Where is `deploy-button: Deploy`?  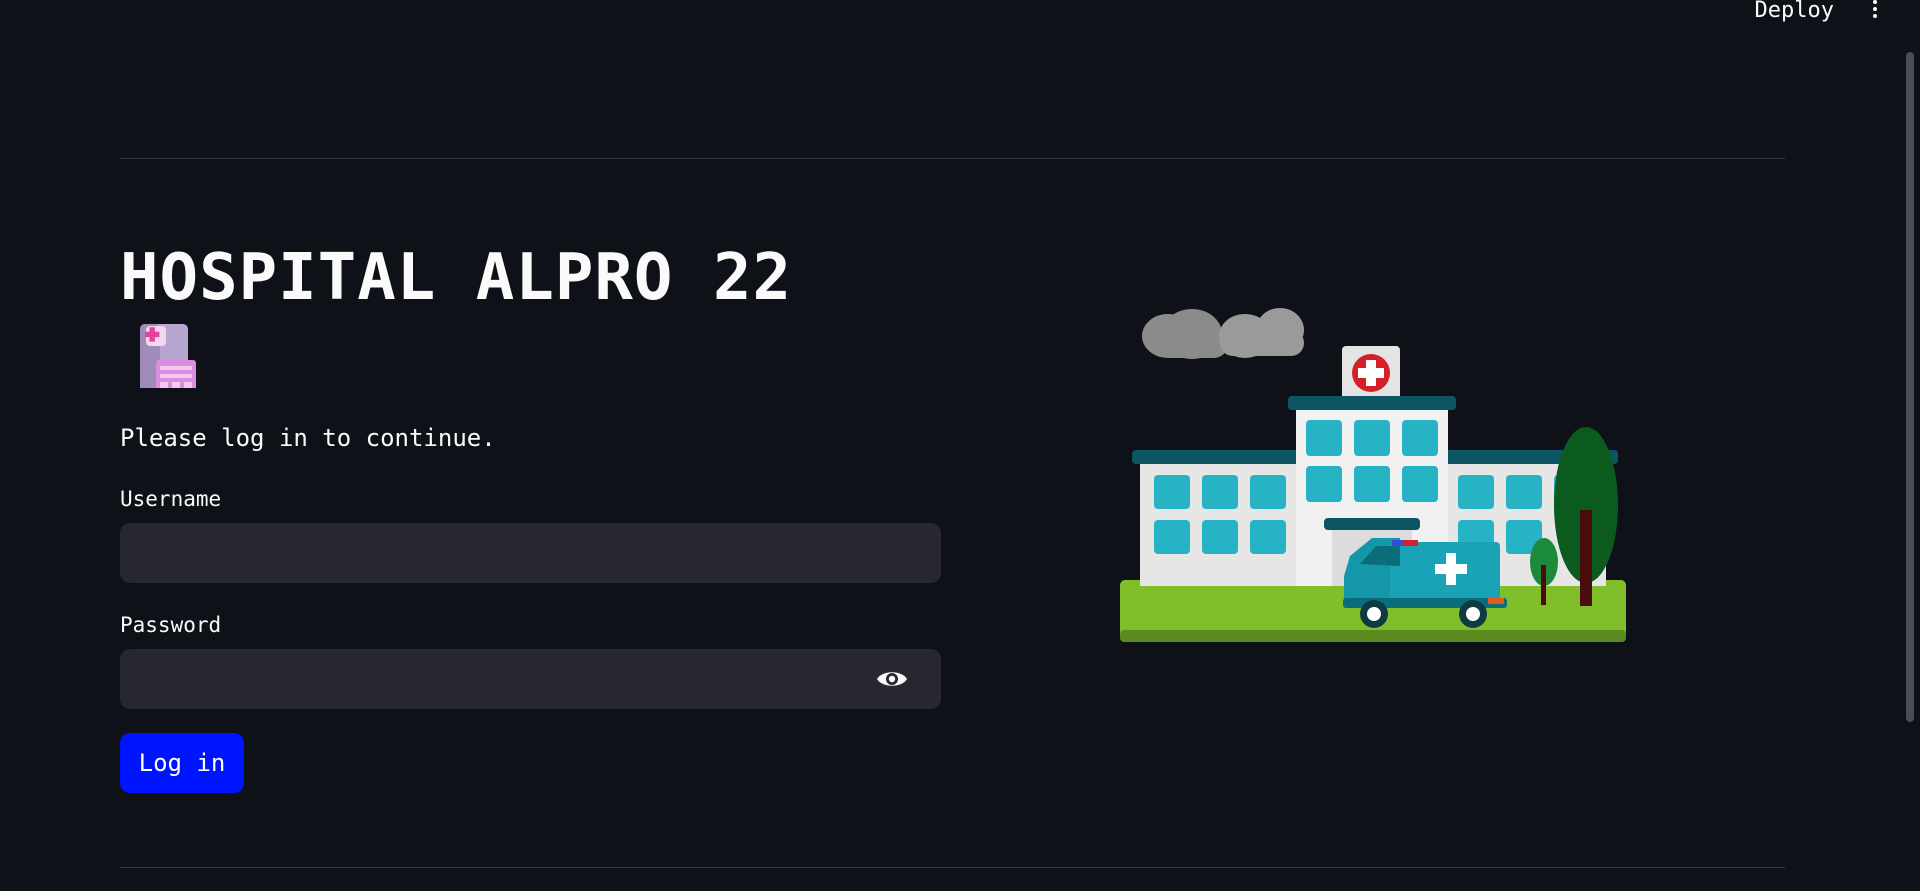 deploy-button: Deploy is located at coordinates (1794, 12).